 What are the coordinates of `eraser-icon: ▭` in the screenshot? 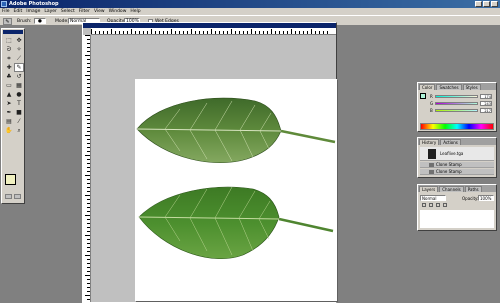 It's located at (9, 85).